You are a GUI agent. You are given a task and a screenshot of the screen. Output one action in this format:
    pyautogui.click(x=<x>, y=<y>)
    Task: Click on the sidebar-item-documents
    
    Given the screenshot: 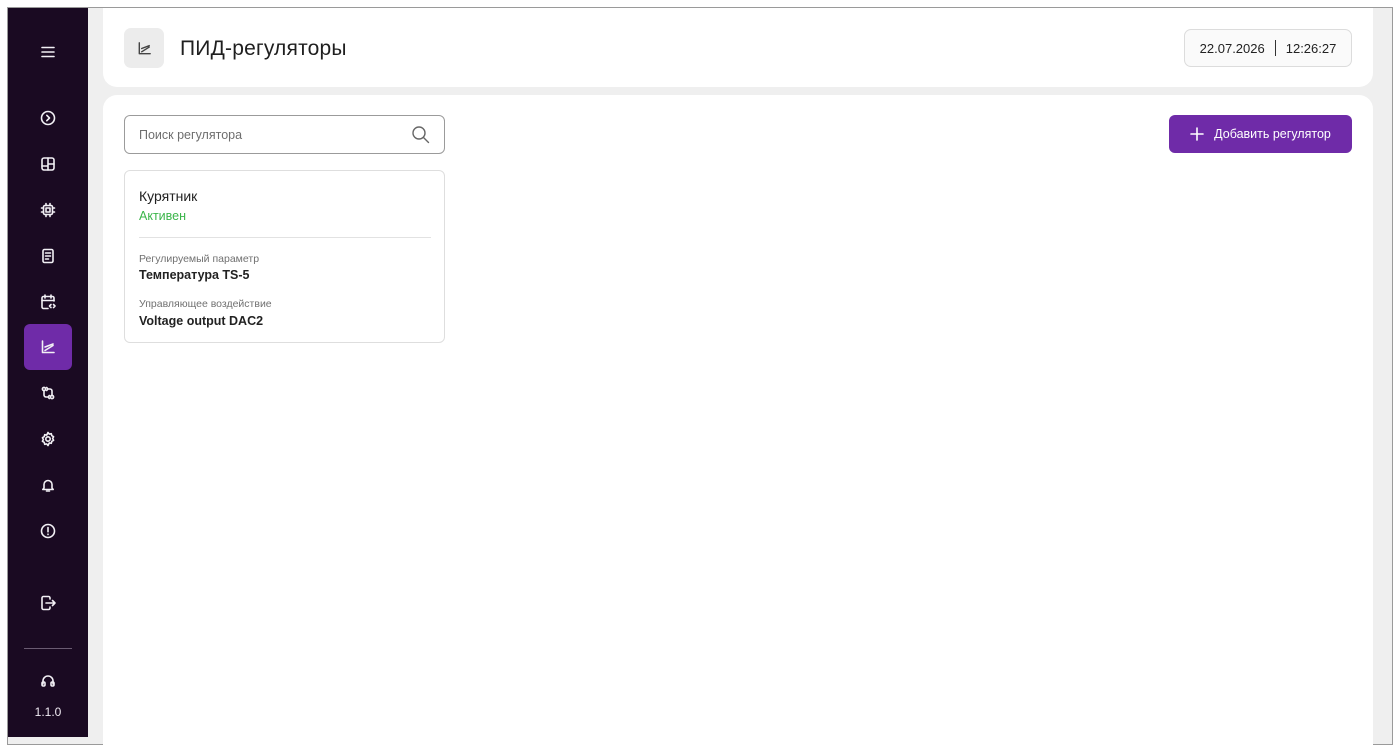 What is the action you would take?
    pyautogui.click(x=48, y=256)
    